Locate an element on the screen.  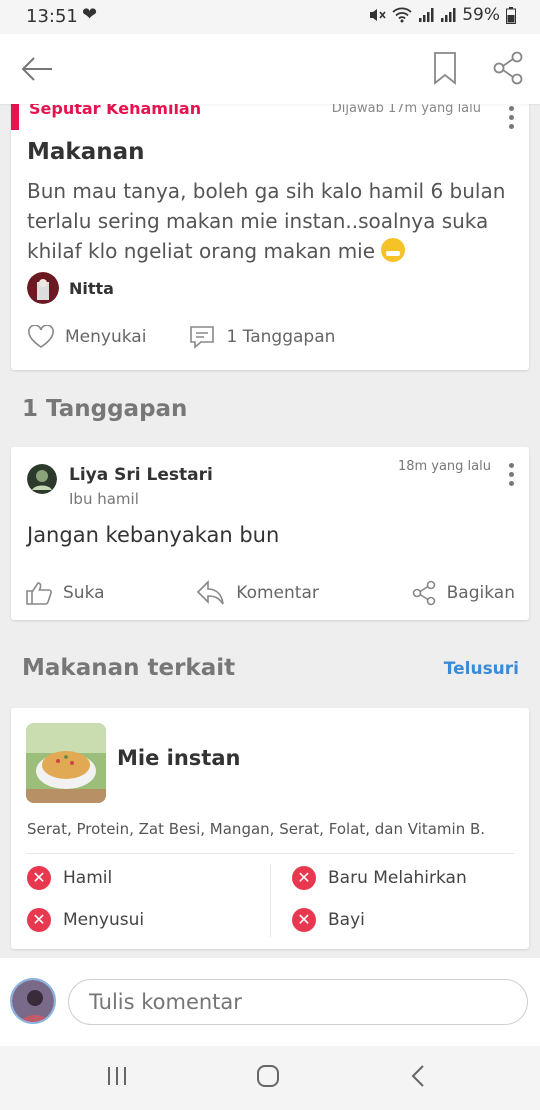
condition-label: Baru Melahirkan is located at coordinates (397, 878).